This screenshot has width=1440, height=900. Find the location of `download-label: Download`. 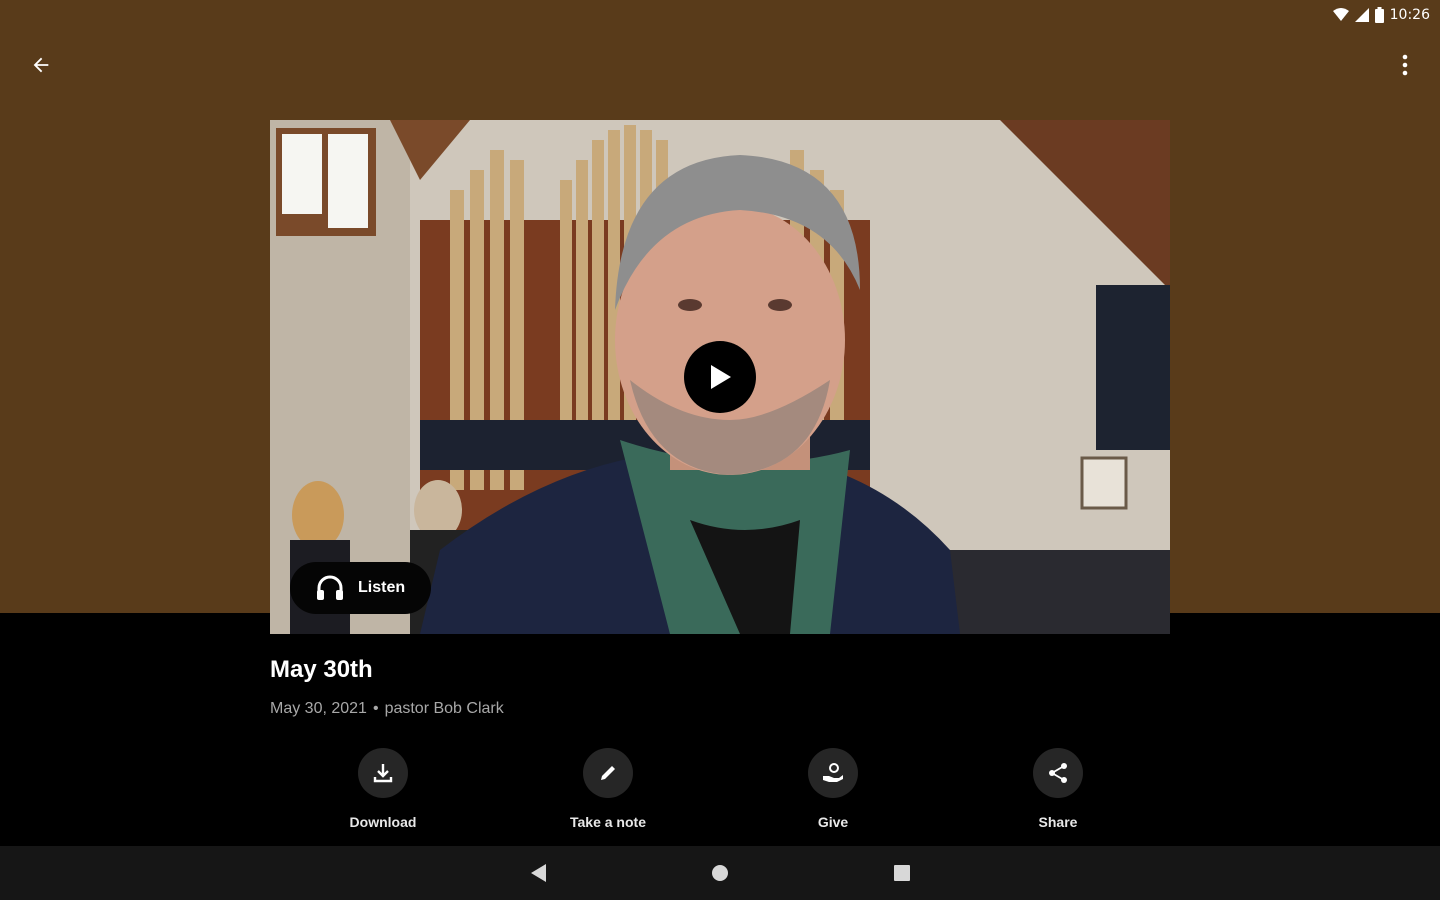

download-label: Download is located at coordinates (383, 822).